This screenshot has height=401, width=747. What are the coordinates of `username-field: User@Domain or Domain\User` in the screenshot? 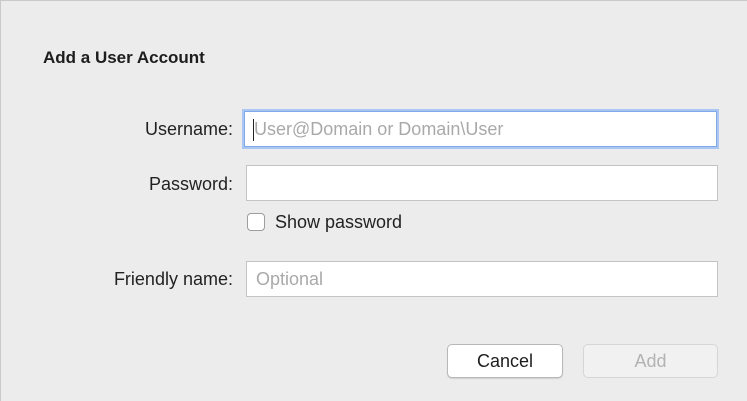 It's located at (480, 129).